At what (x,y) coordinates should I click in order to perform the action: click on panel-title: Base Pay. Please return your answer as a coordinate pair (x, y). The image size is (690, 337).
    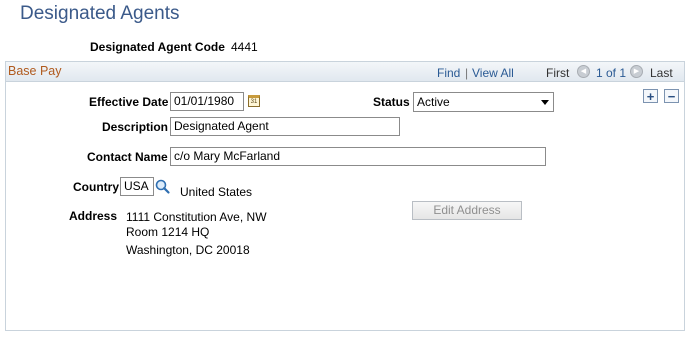
    Looking at the image, I should click on (35, 71).